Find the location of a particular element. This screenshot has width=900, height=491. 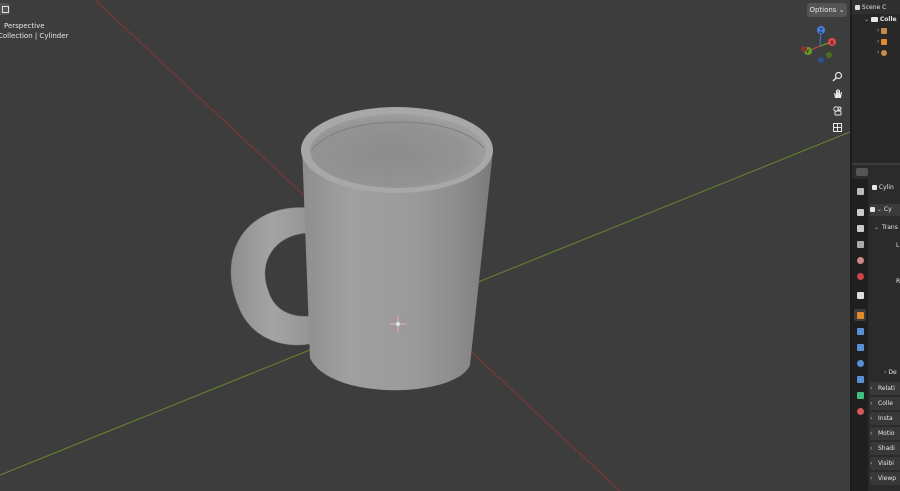

collections-label: Colle is located at coordinates (885, 403).